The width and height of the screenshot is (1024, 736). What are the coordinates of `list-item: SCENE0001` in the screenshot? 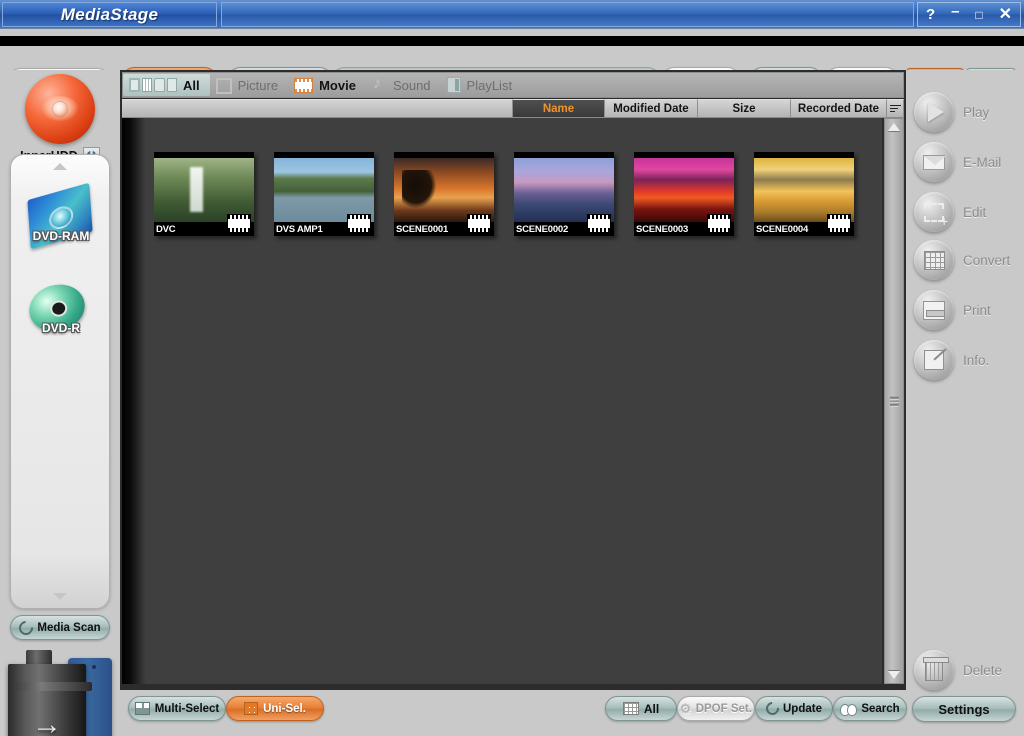 It's located at (444, 194).